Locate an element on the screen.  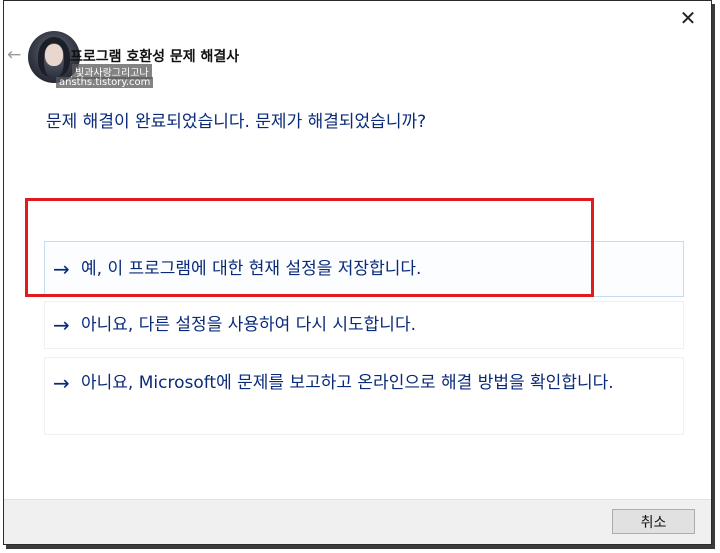
close-button: ✕ is located at coordinates (688, 18).